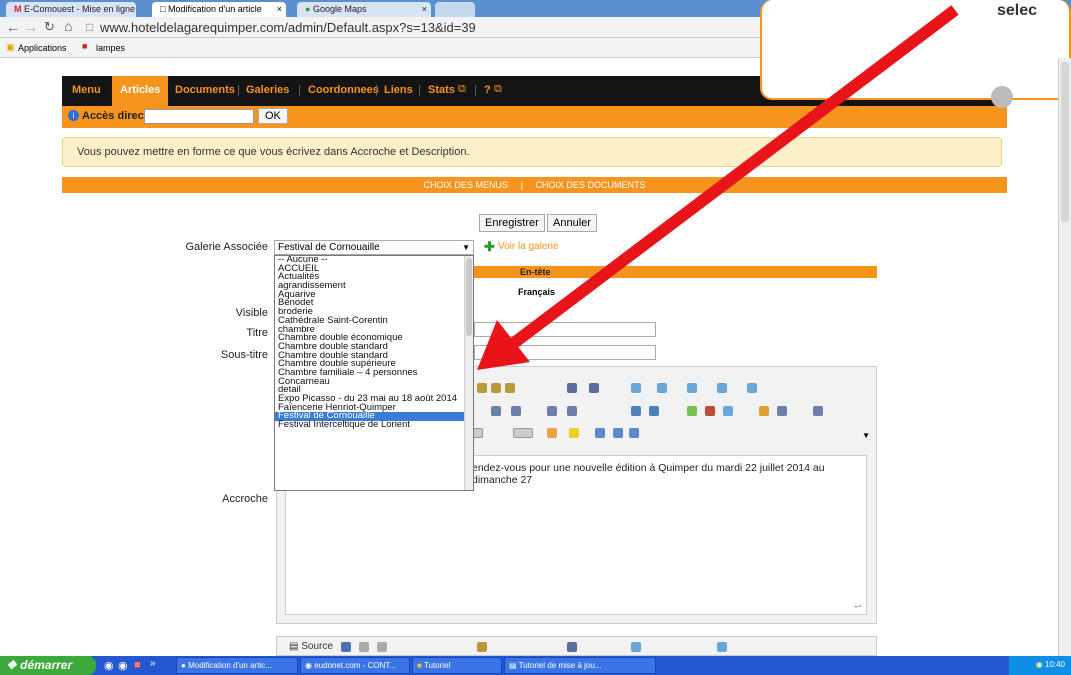 This screenshot has width=1071, height=675. Describe the element at coordinates (137, 665) in the screenshot. I see `pdf-icon: ■` at that location.